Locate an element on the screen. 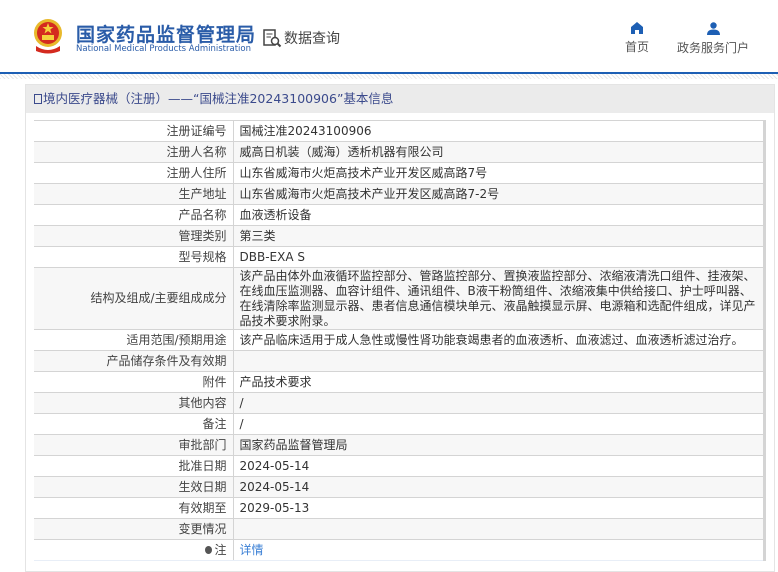  row-label: 型号规格 is located at coordinates (134, 257).